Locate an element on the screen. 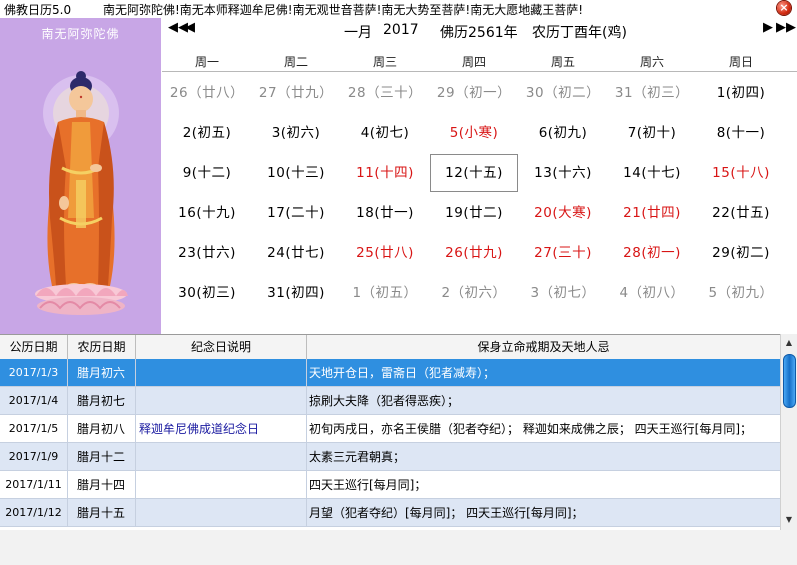  day-cell: 20(大寒) is located at coordinates (563, 213).